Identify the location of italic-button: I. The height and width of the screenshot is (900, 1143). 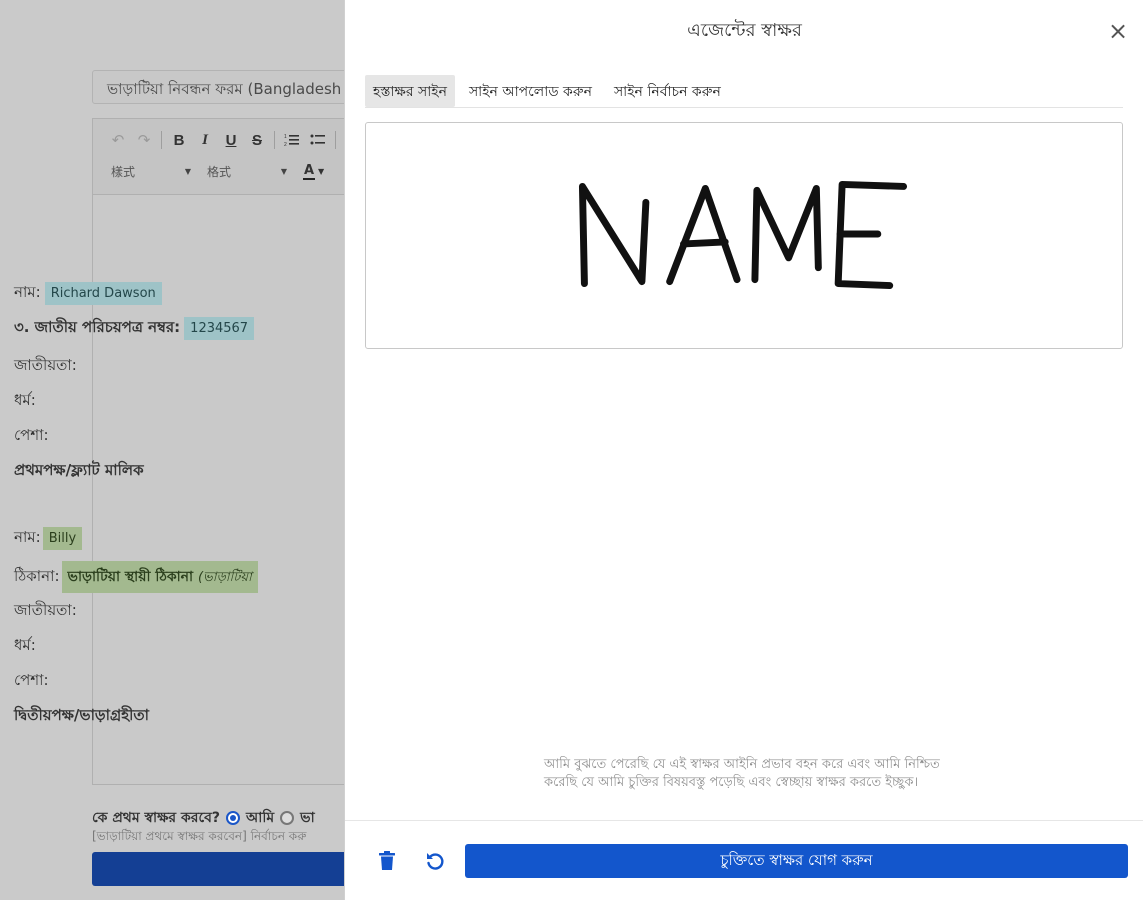
(205, 140).